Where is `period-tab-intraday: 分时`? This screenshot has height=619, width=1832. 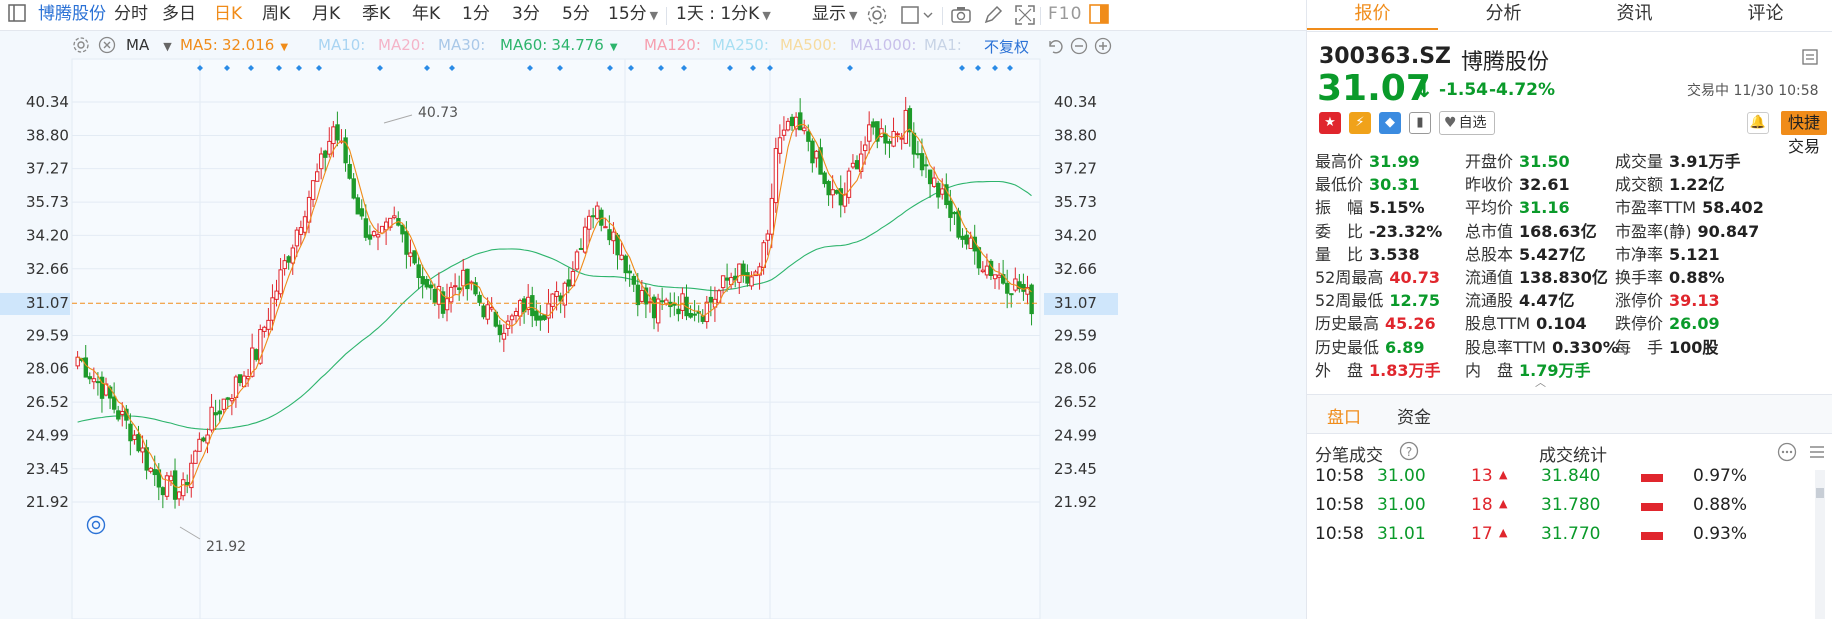 period-tab-intraday: 分时 is located at coordinates (131, 15).